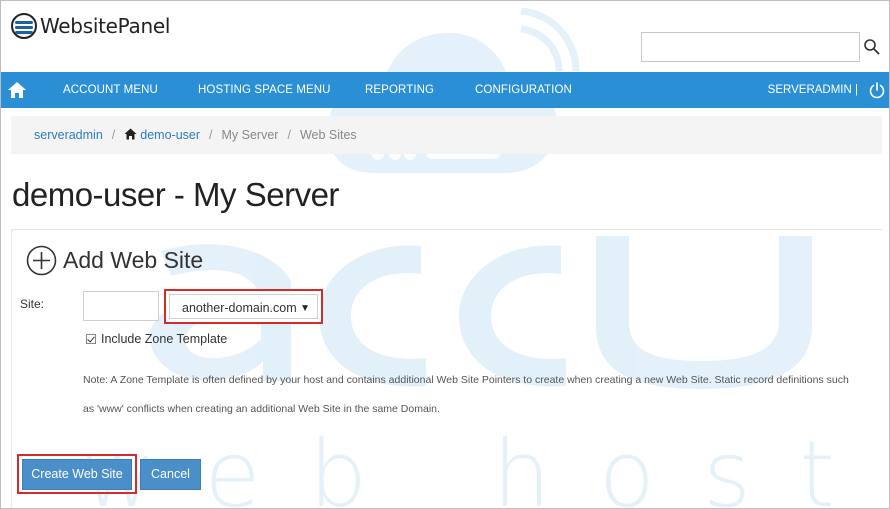 The image size is (890, 509). Describe the element at coordinates (750, 47) in the screenshot. I see `search-input` at that location.